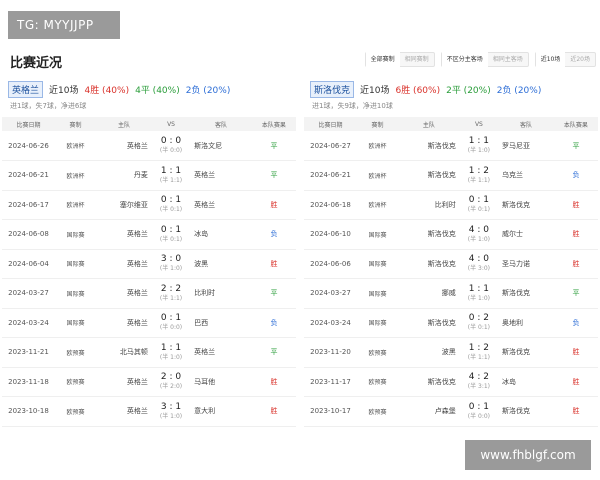 The image size is (600, 480). Describe the element at coordinates (526, 235) in the screenshot. I see `away-team: 威尔士` at that location.